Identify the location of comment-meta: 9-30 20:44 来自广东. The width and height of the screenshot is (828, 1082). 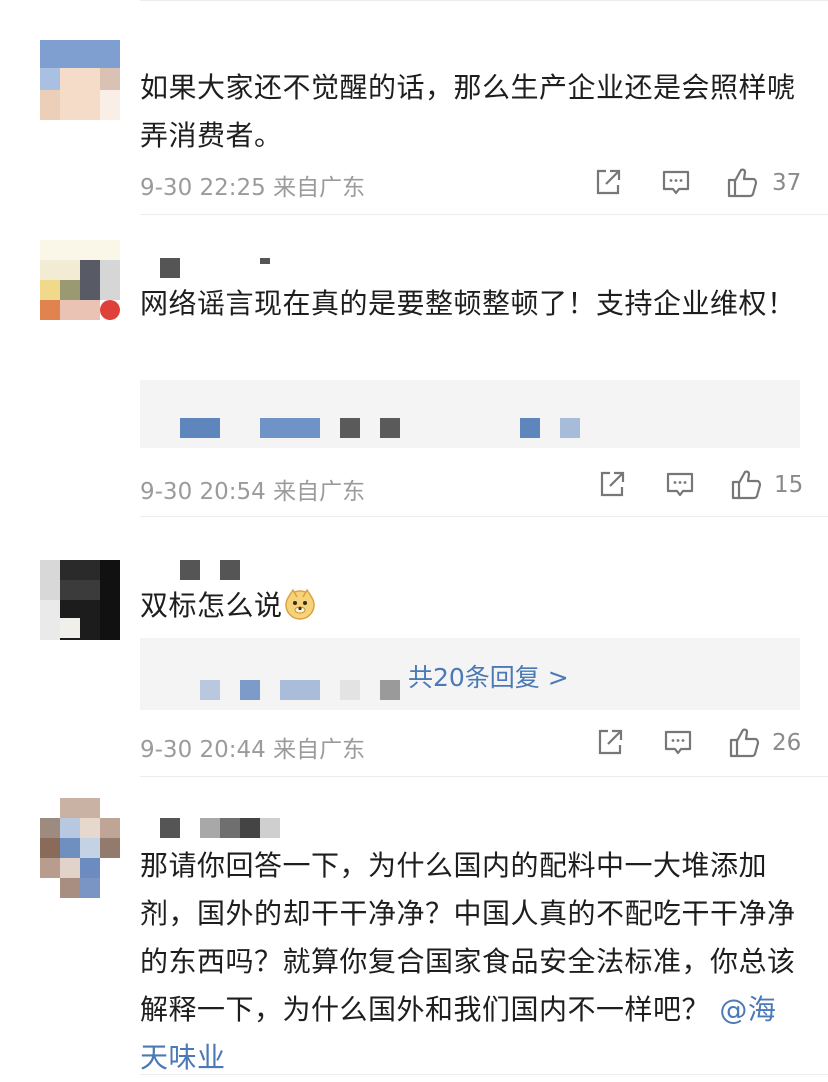
(252, 747).